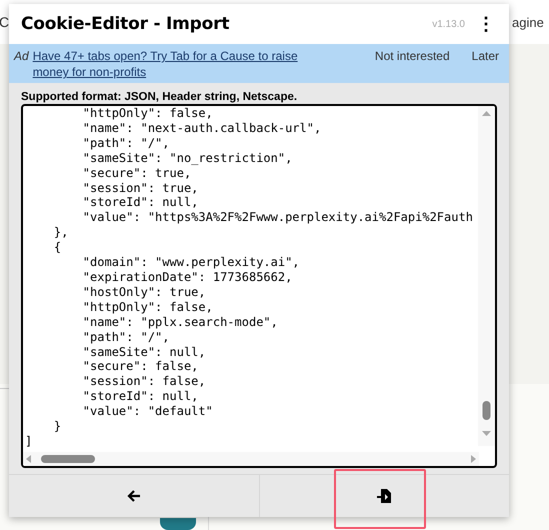 This screenshot has height=530, width=549. What do you see at coordinates (159, 97) in the screenshot?
I see `format-label: Supported format: JSON, Header string, Netscape.` at bounding box center [159, 97].